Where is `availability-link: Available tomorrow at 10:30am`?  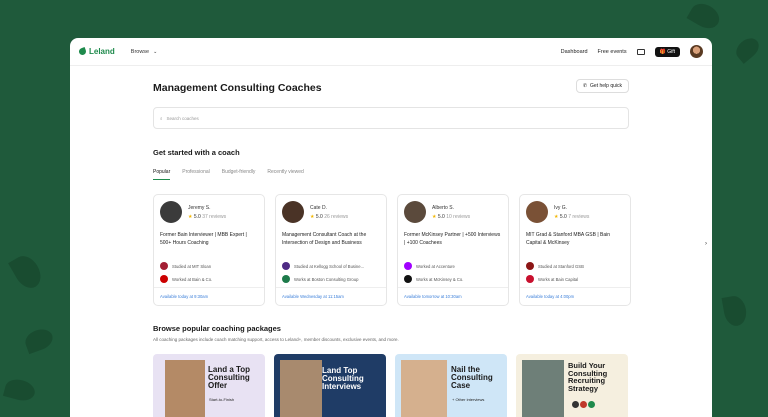 availability-link: Available tomorrow at 10:30am is located at coordinates (433, 296).